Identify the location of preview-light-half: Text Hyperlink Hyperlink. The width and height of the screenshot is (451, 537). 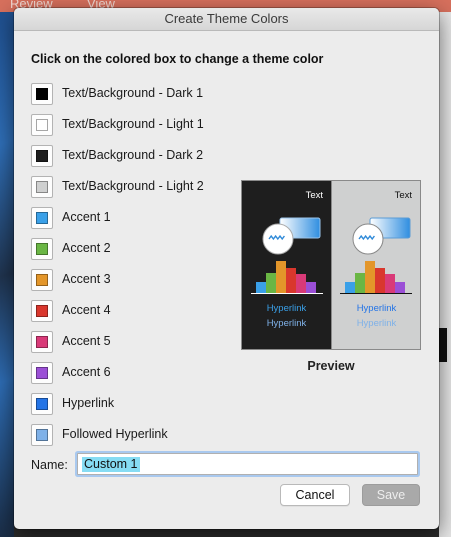
(375, 265).